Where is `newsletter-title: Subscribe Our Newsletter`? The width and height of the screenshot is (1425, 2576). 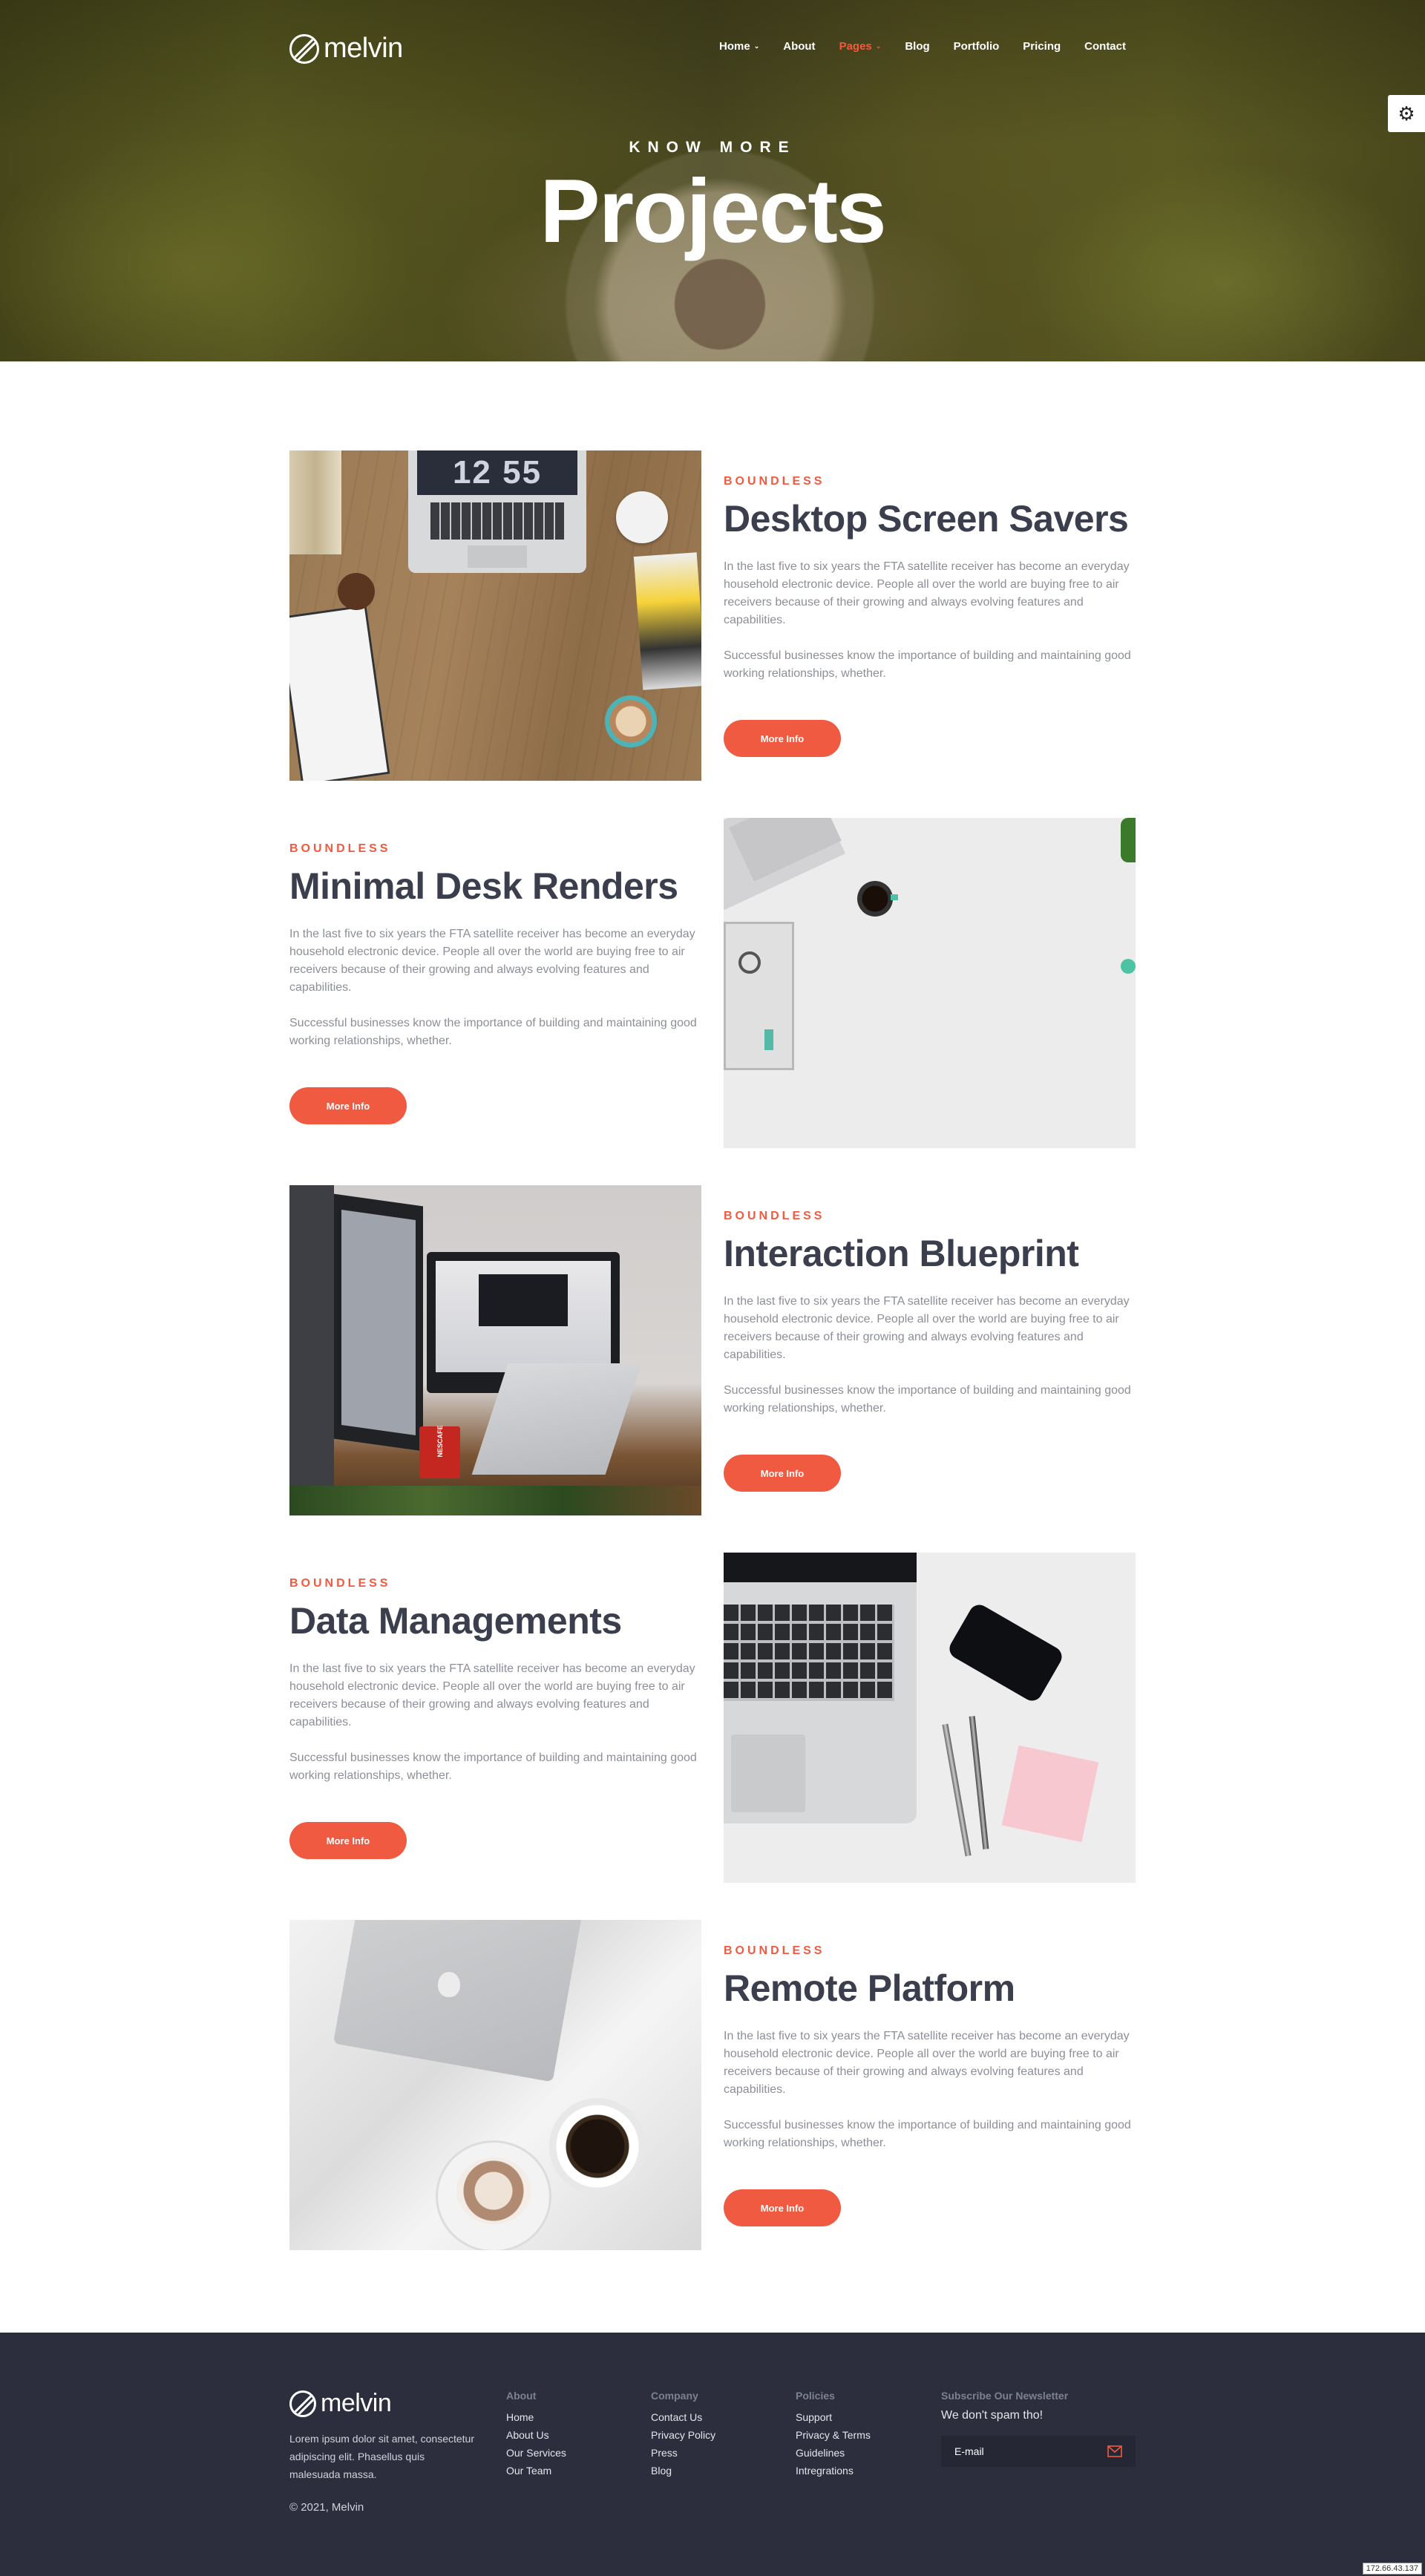
newsletter-title: Subscribe Our Newsletter is located at coordinates (1005, 2396).